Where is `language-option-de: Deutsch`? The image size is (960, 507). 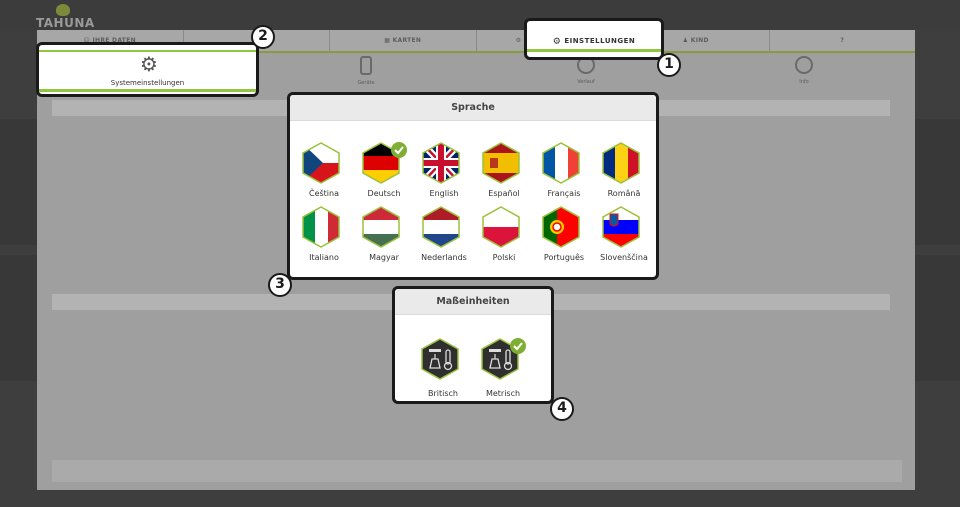
language-option-de: Deutsch is located at coordinates (384, 169).